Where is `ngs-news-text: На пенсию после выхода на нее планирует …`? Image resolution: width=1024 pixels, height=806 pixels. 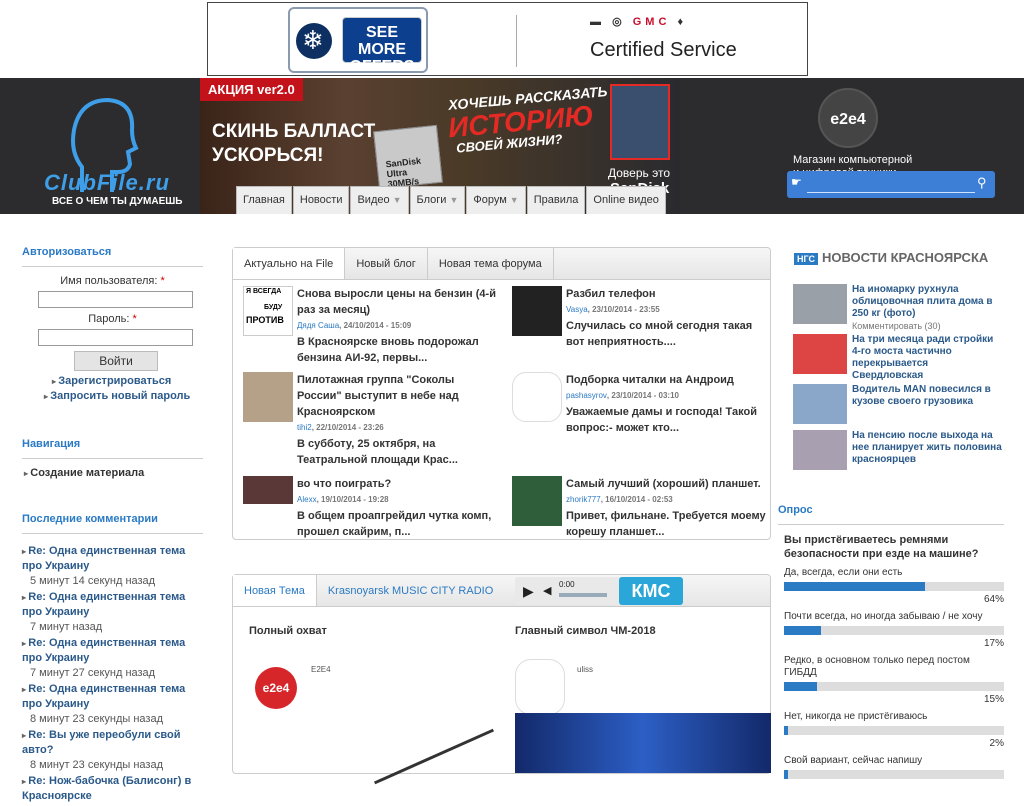 ngs-news-text: На пенсию после выхода на нее планирует … is located at coordinates (927, 448).